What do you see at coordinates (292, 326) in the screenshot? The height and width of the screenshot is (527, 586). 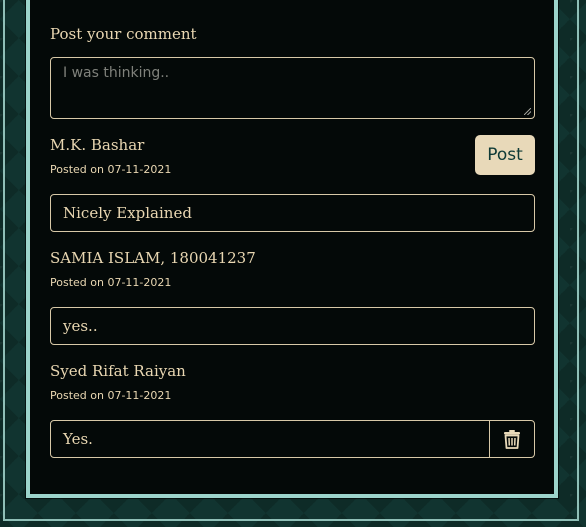 I see `comment-text-box: yes..` at bounding box center [292, 326].